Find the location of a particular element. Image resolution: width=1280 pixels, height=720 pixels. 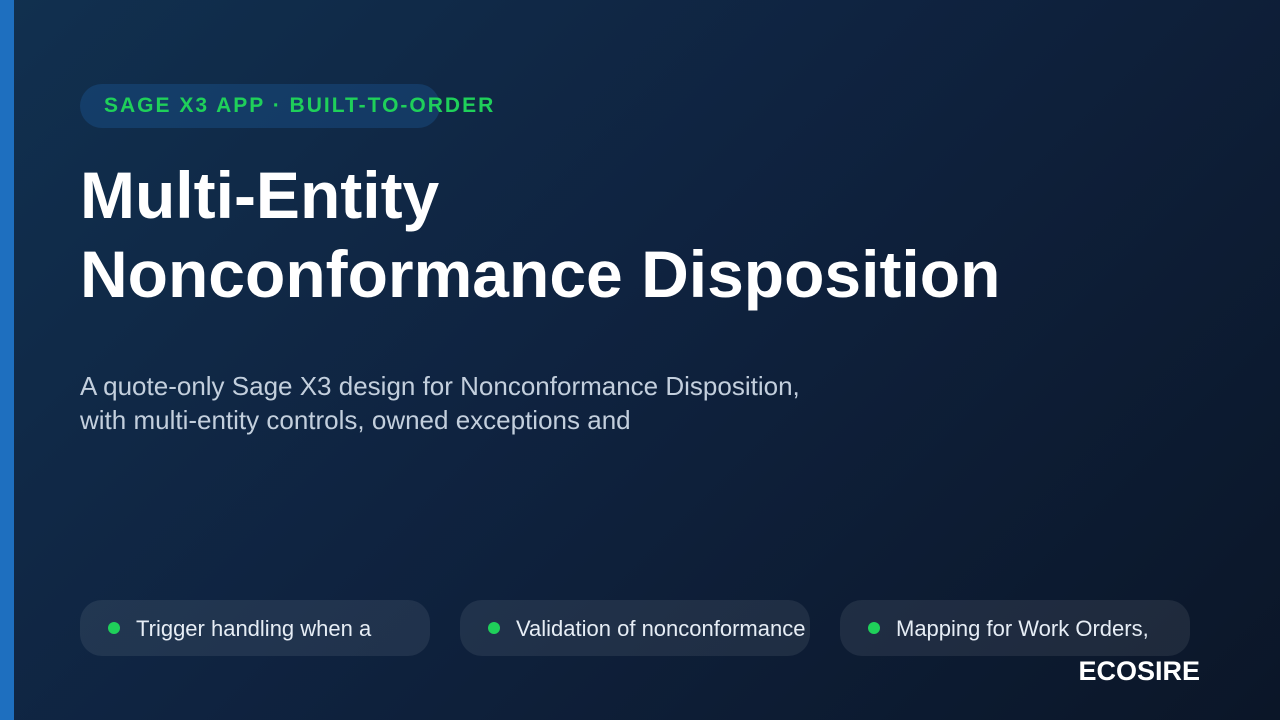

feature-chip-trigger-handling: Trigger handling when a is located at coordinates (255, 628).